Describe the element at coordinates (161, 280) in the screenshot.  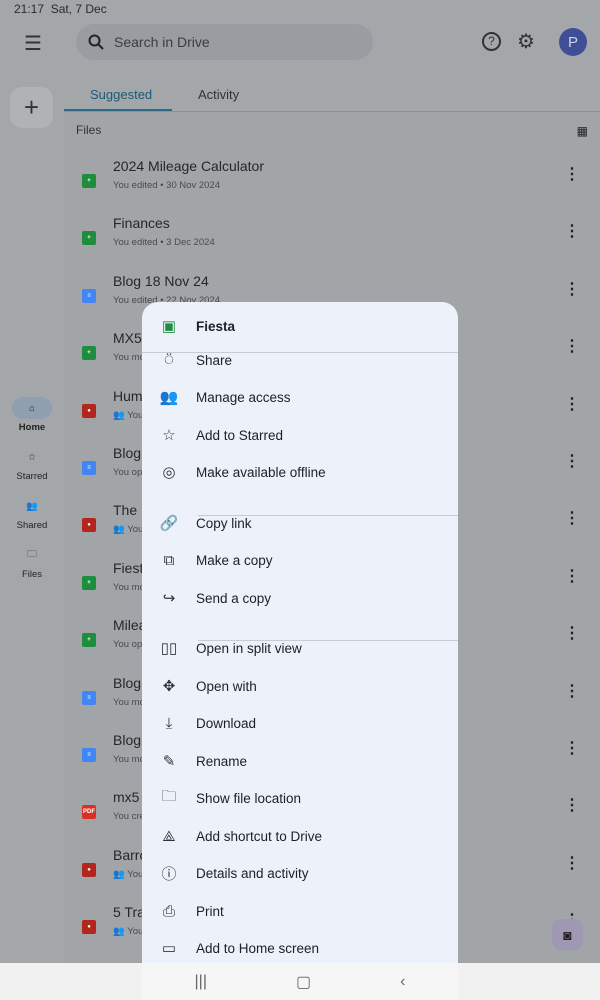
I see `file-name: Blog 18 Nov 24` at that location.